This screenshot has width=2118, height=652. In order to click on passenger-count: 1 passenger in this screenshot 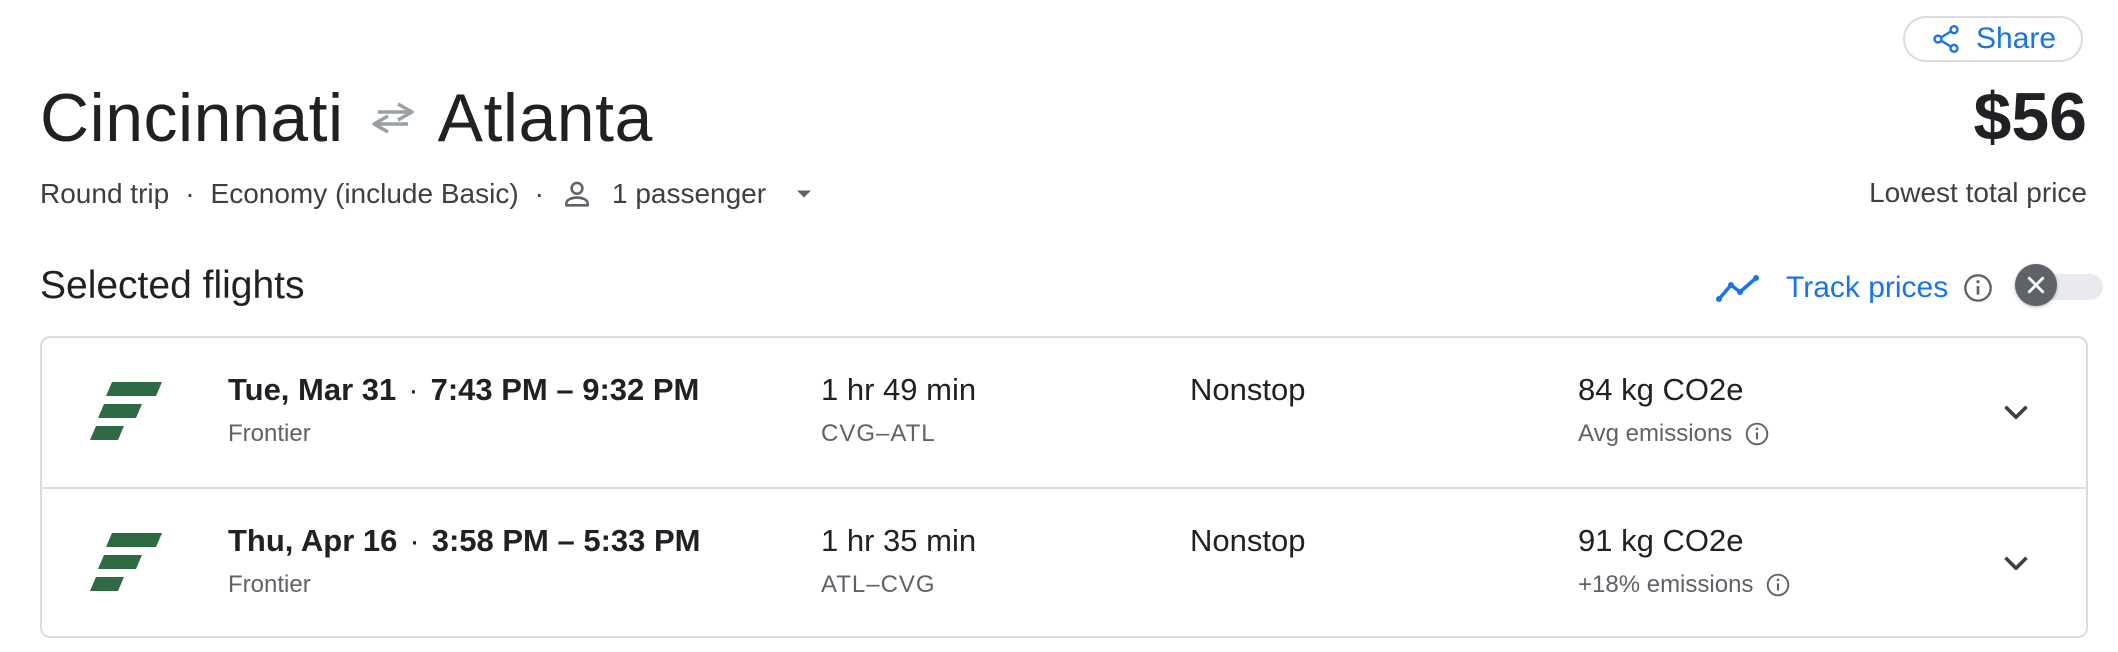, I will do `click(689, 194)`.